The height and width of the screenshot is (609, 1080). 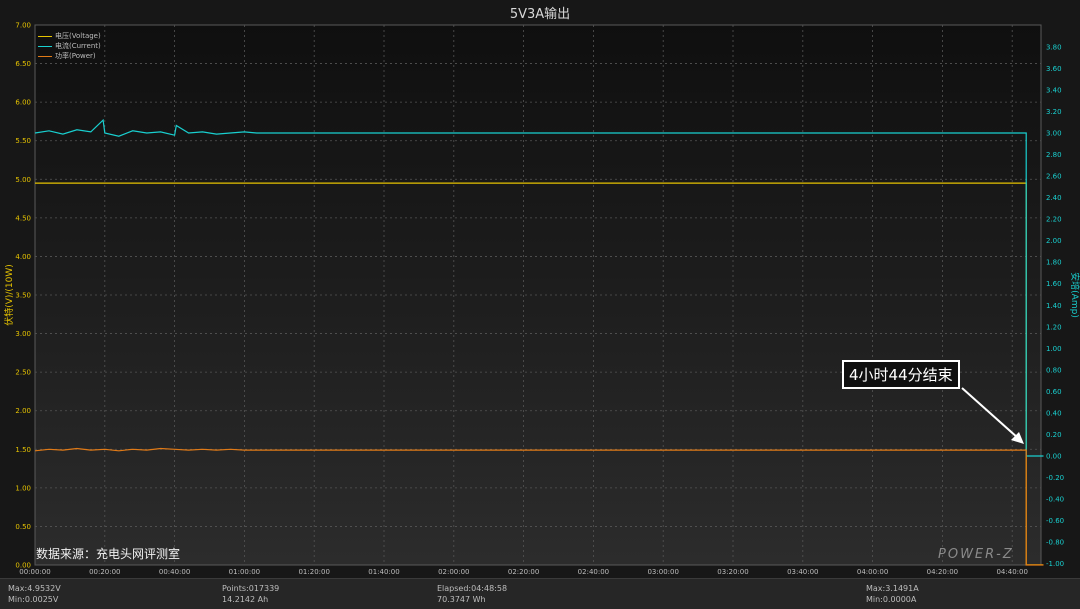 What do you see at coordinates (891, 599) in the screenshot?
I see `min-current-readout: Min:0.0000A` at bounding box center [891, 599].